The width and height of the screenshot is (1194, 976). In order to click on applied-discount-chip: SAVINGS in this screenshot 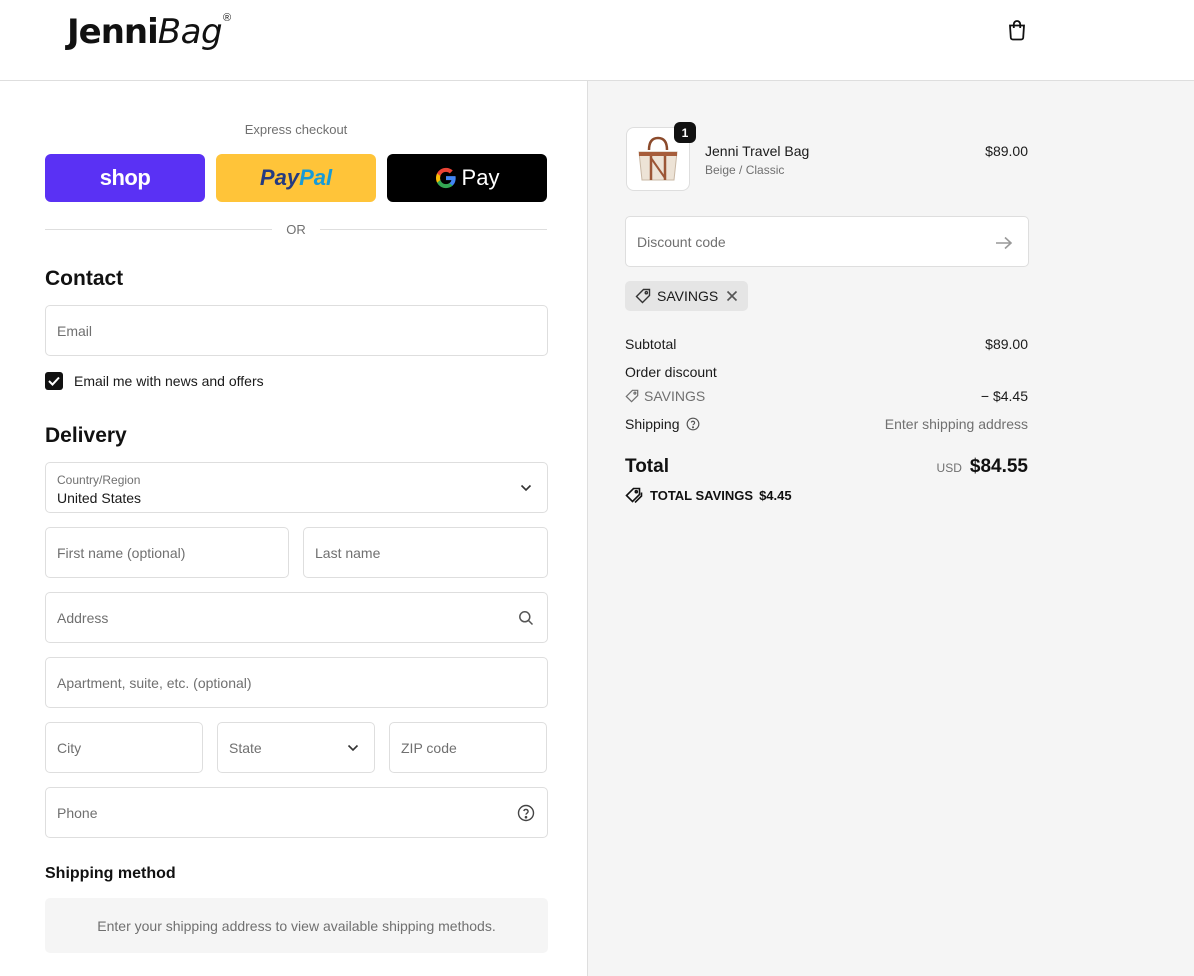, I will do `click(687, 296)`.